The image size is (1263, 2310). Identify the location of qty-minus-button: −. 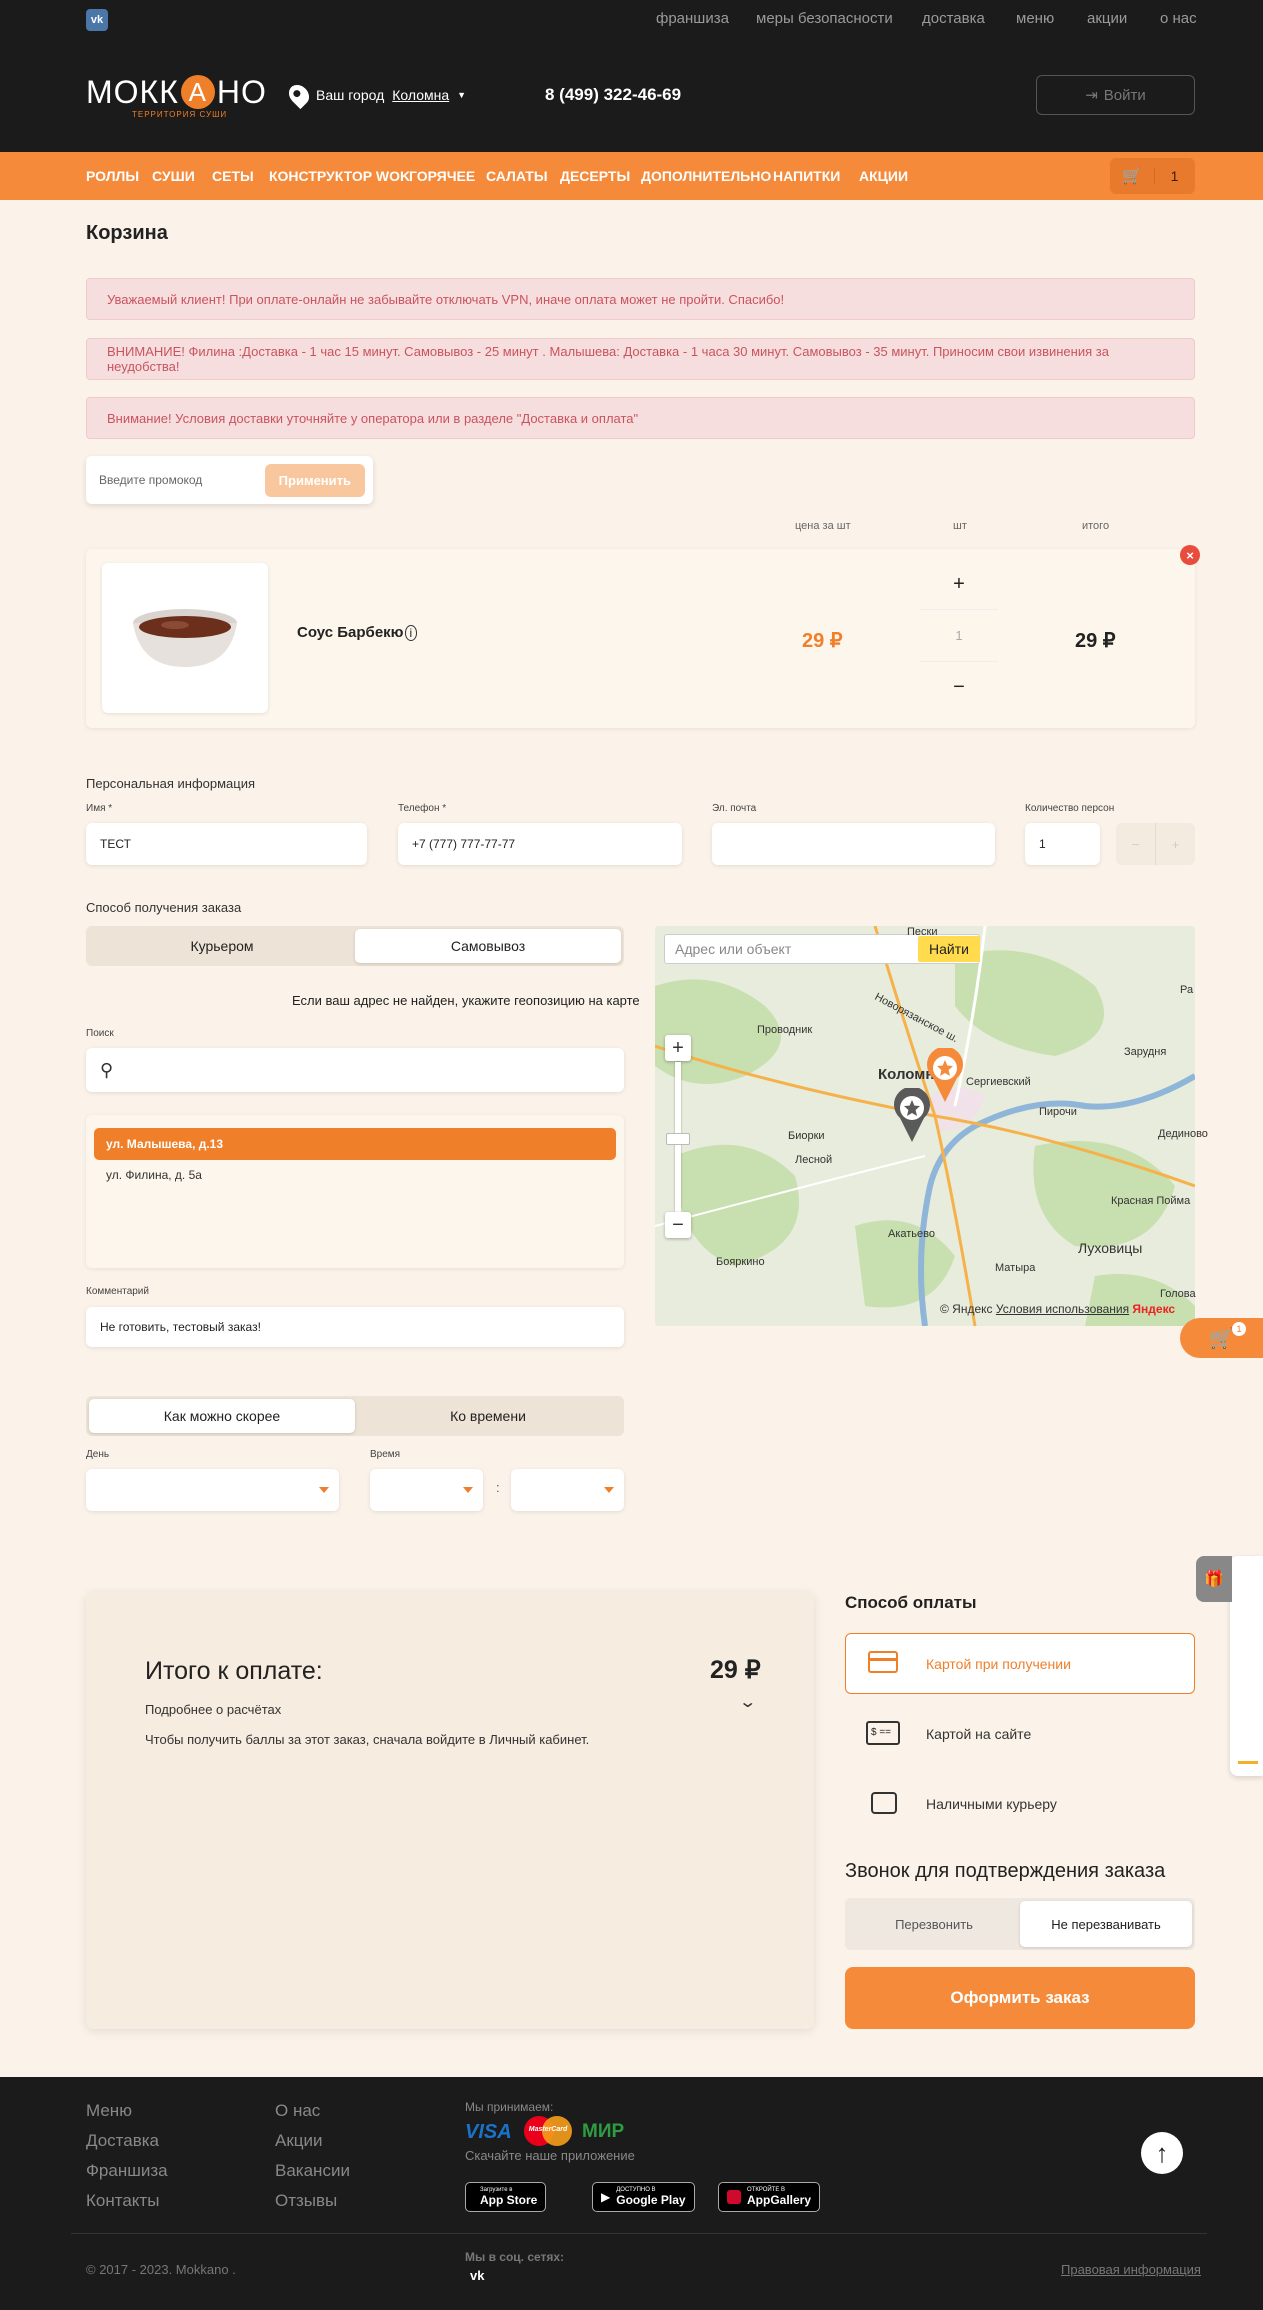
(959, 687).